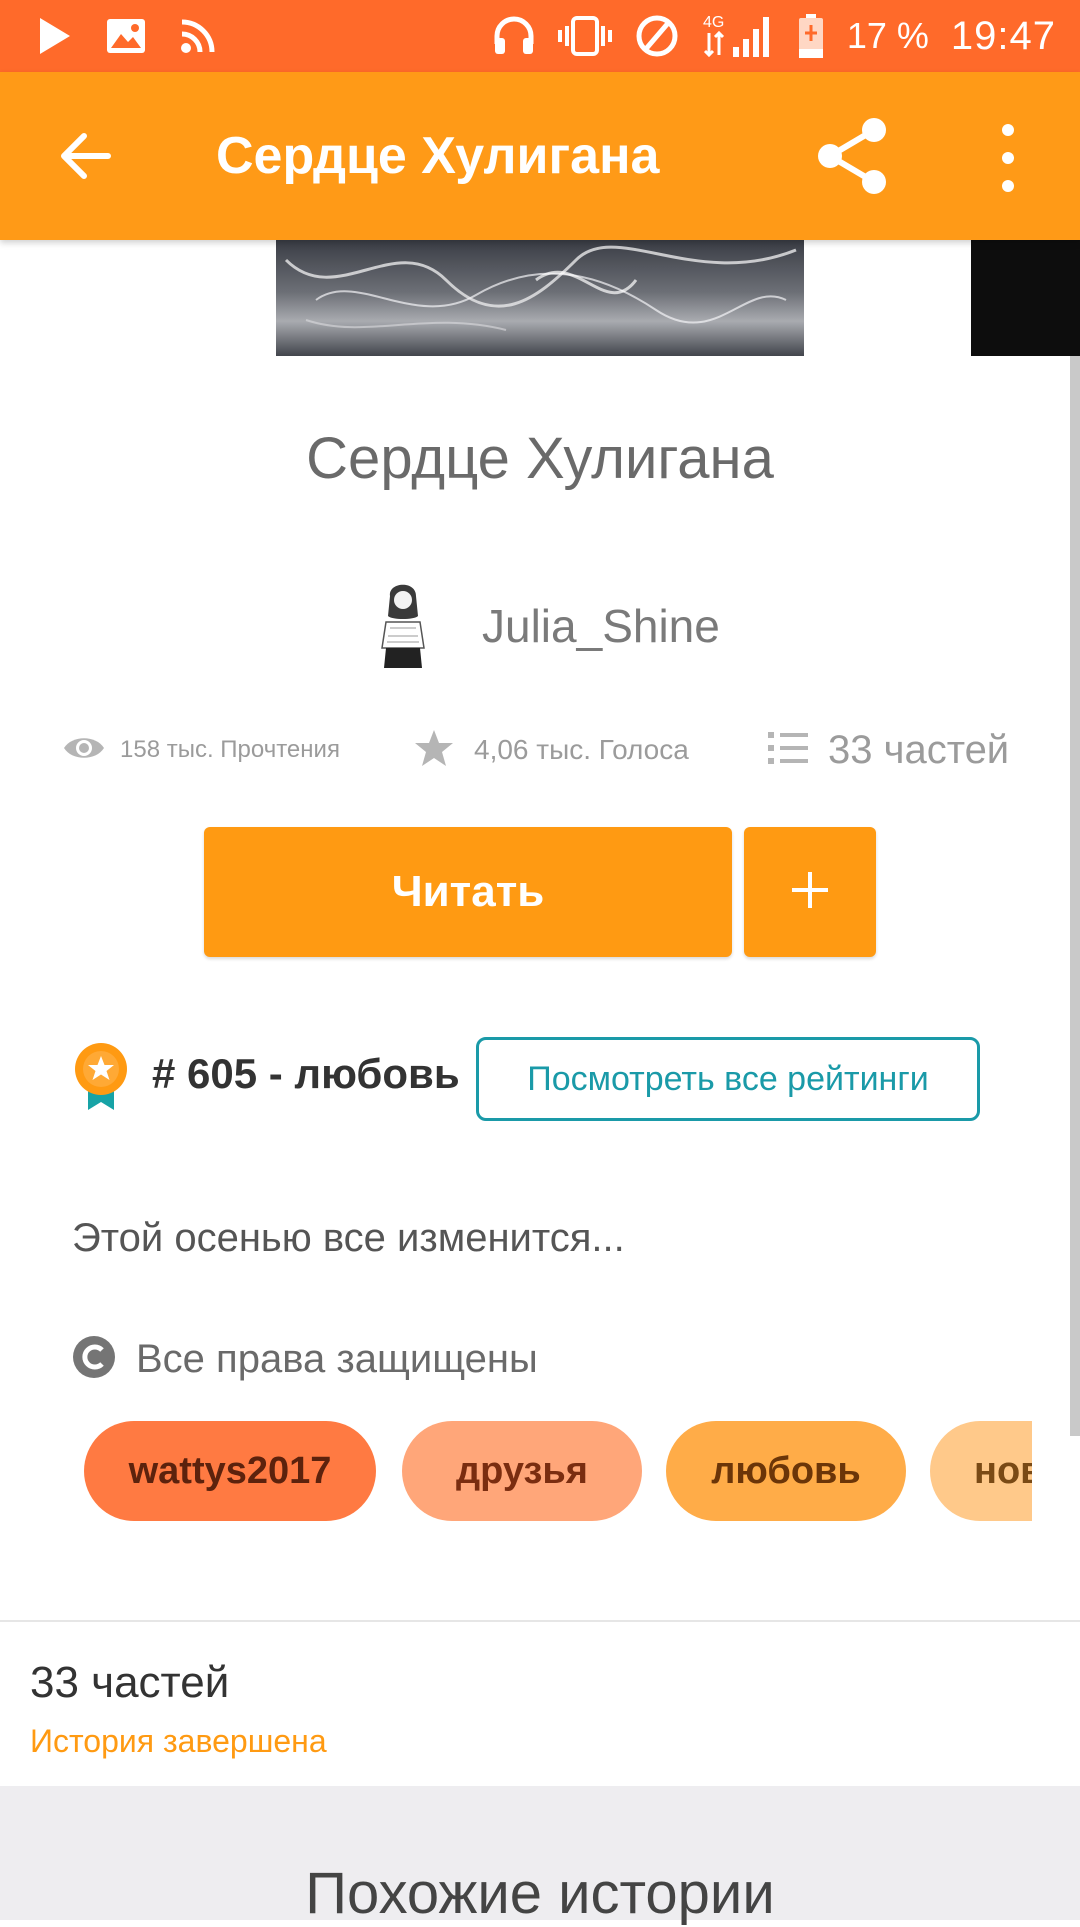  I want to click on no-sim-icon, so click(657, 36).